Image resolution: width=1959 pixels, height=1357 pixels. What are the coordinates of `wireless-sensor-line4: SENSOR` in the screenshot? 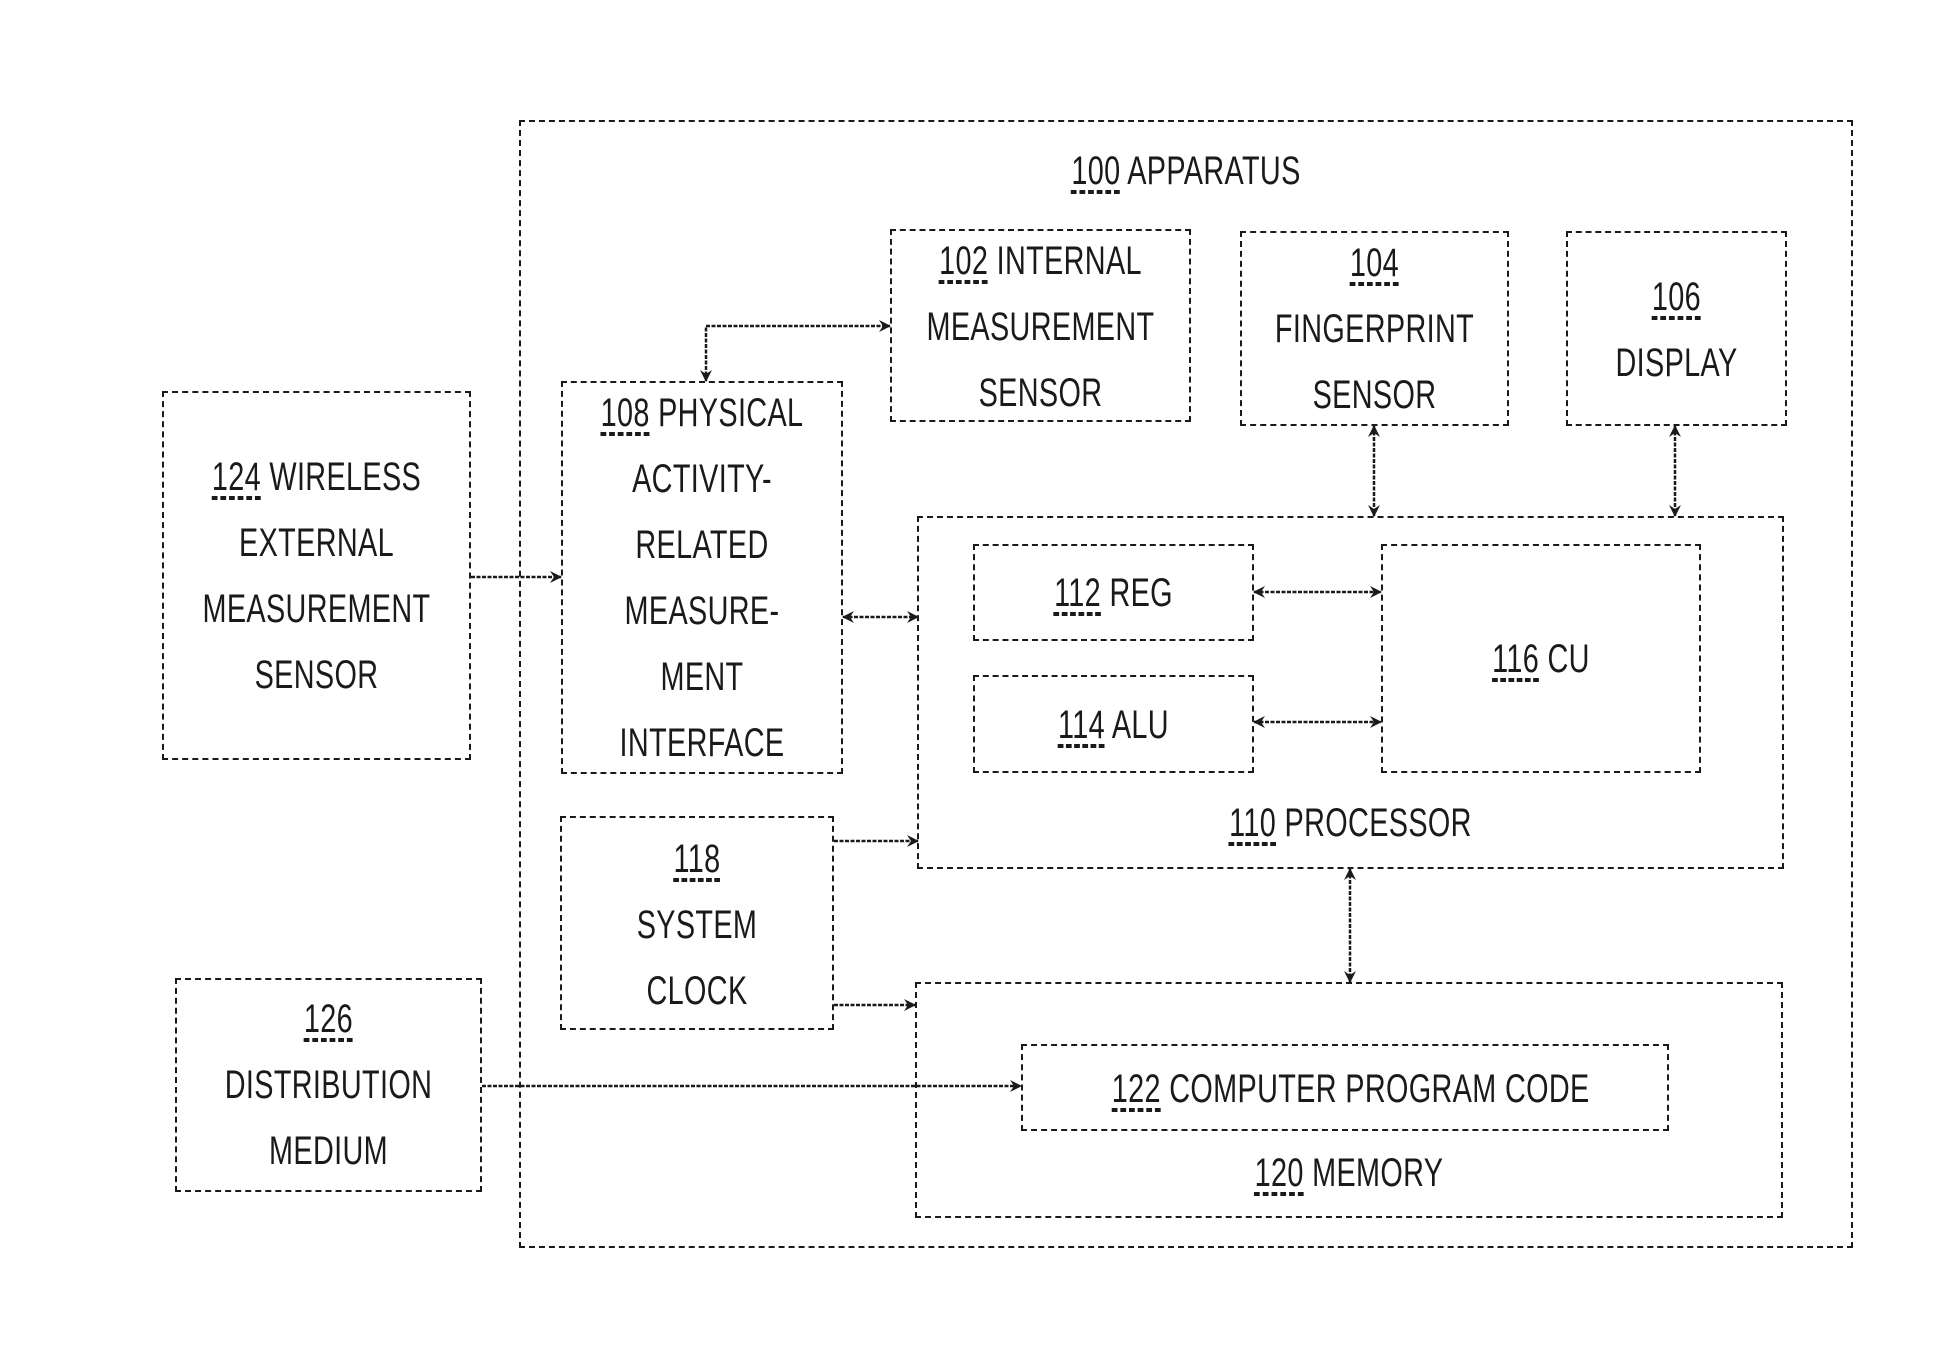 It's located at (316, 675).